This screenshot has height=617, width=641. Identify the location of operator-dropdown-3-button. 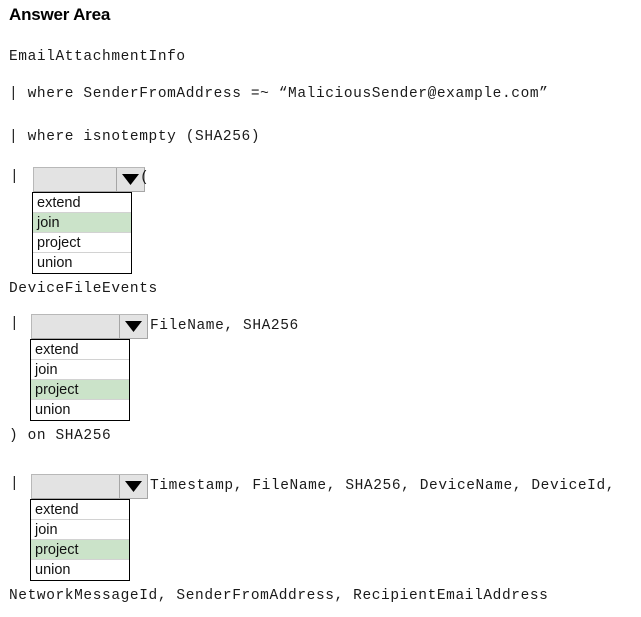
(89, 486).